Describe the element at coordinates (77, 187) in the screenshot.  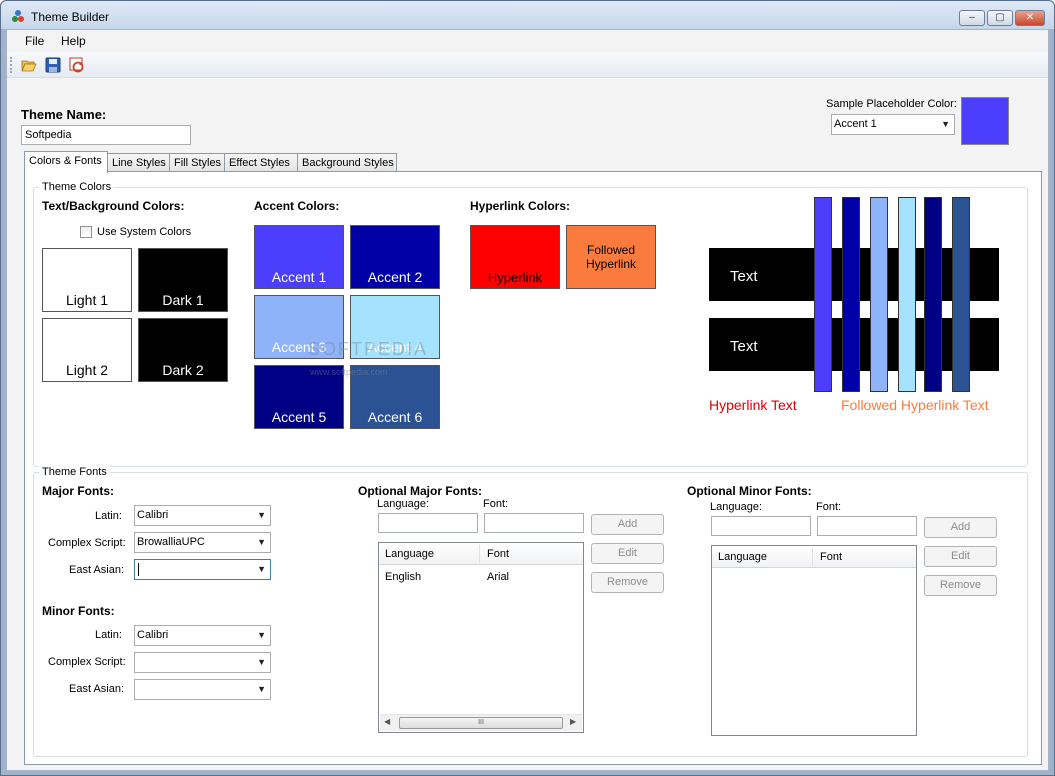
I see `theme-colors-title: Theme Colors` at that location.